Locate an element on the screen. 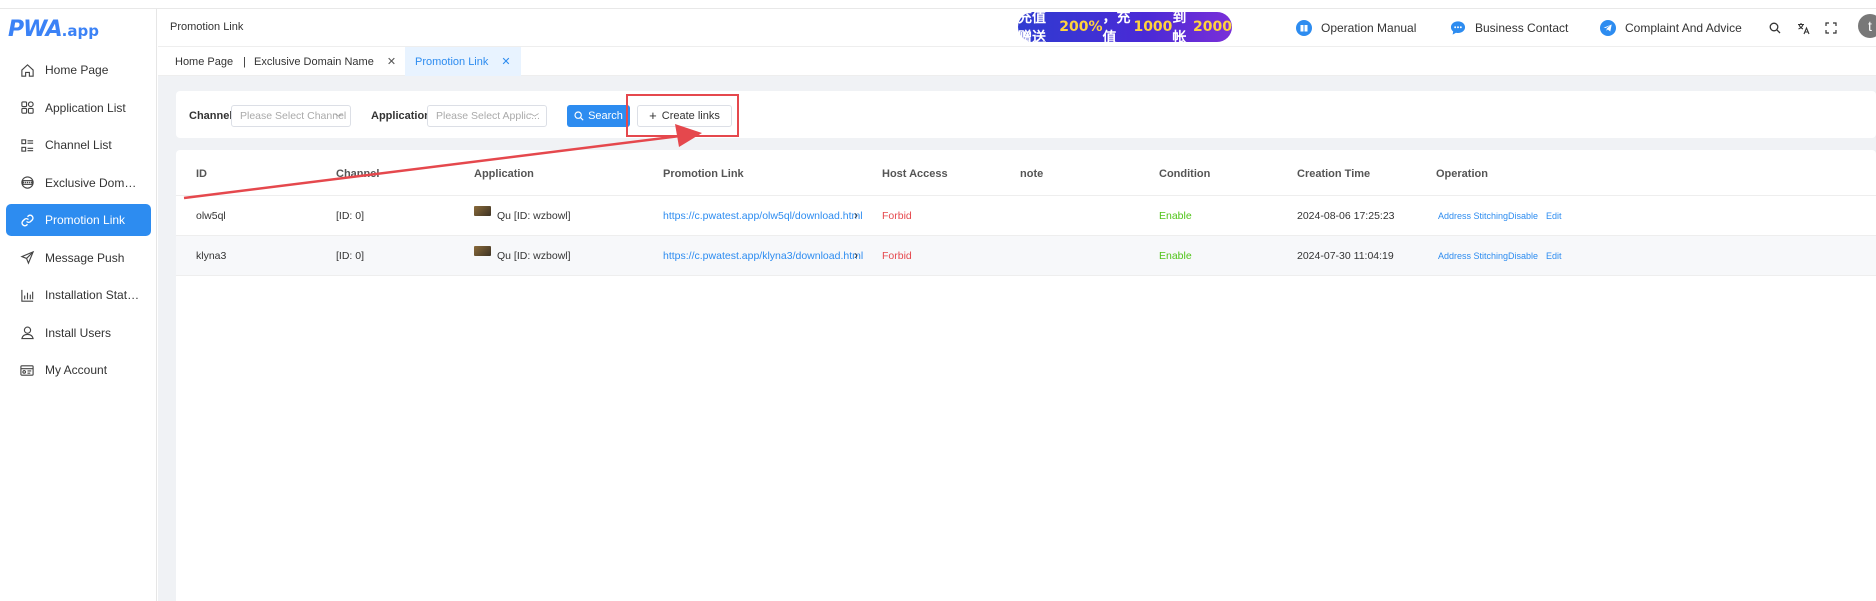  sidebar-item-home: Home Page is located at coordinates (78, 70).